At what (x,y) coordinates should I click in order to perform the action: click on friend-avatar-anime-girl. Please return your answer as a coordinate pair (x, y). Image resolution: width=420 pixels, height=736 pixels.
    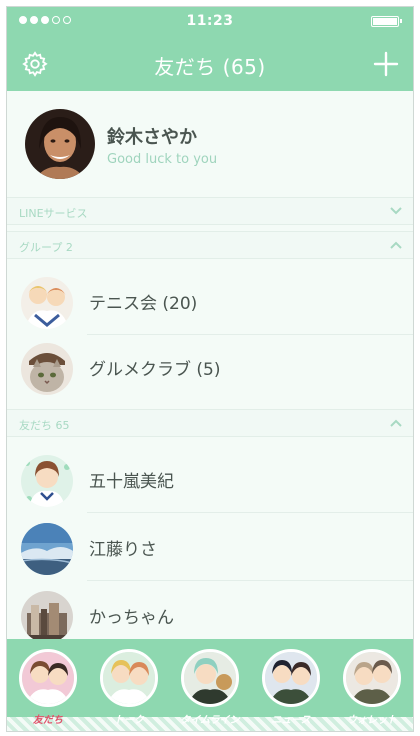
    Looking at the image, I should click on (47, 481).